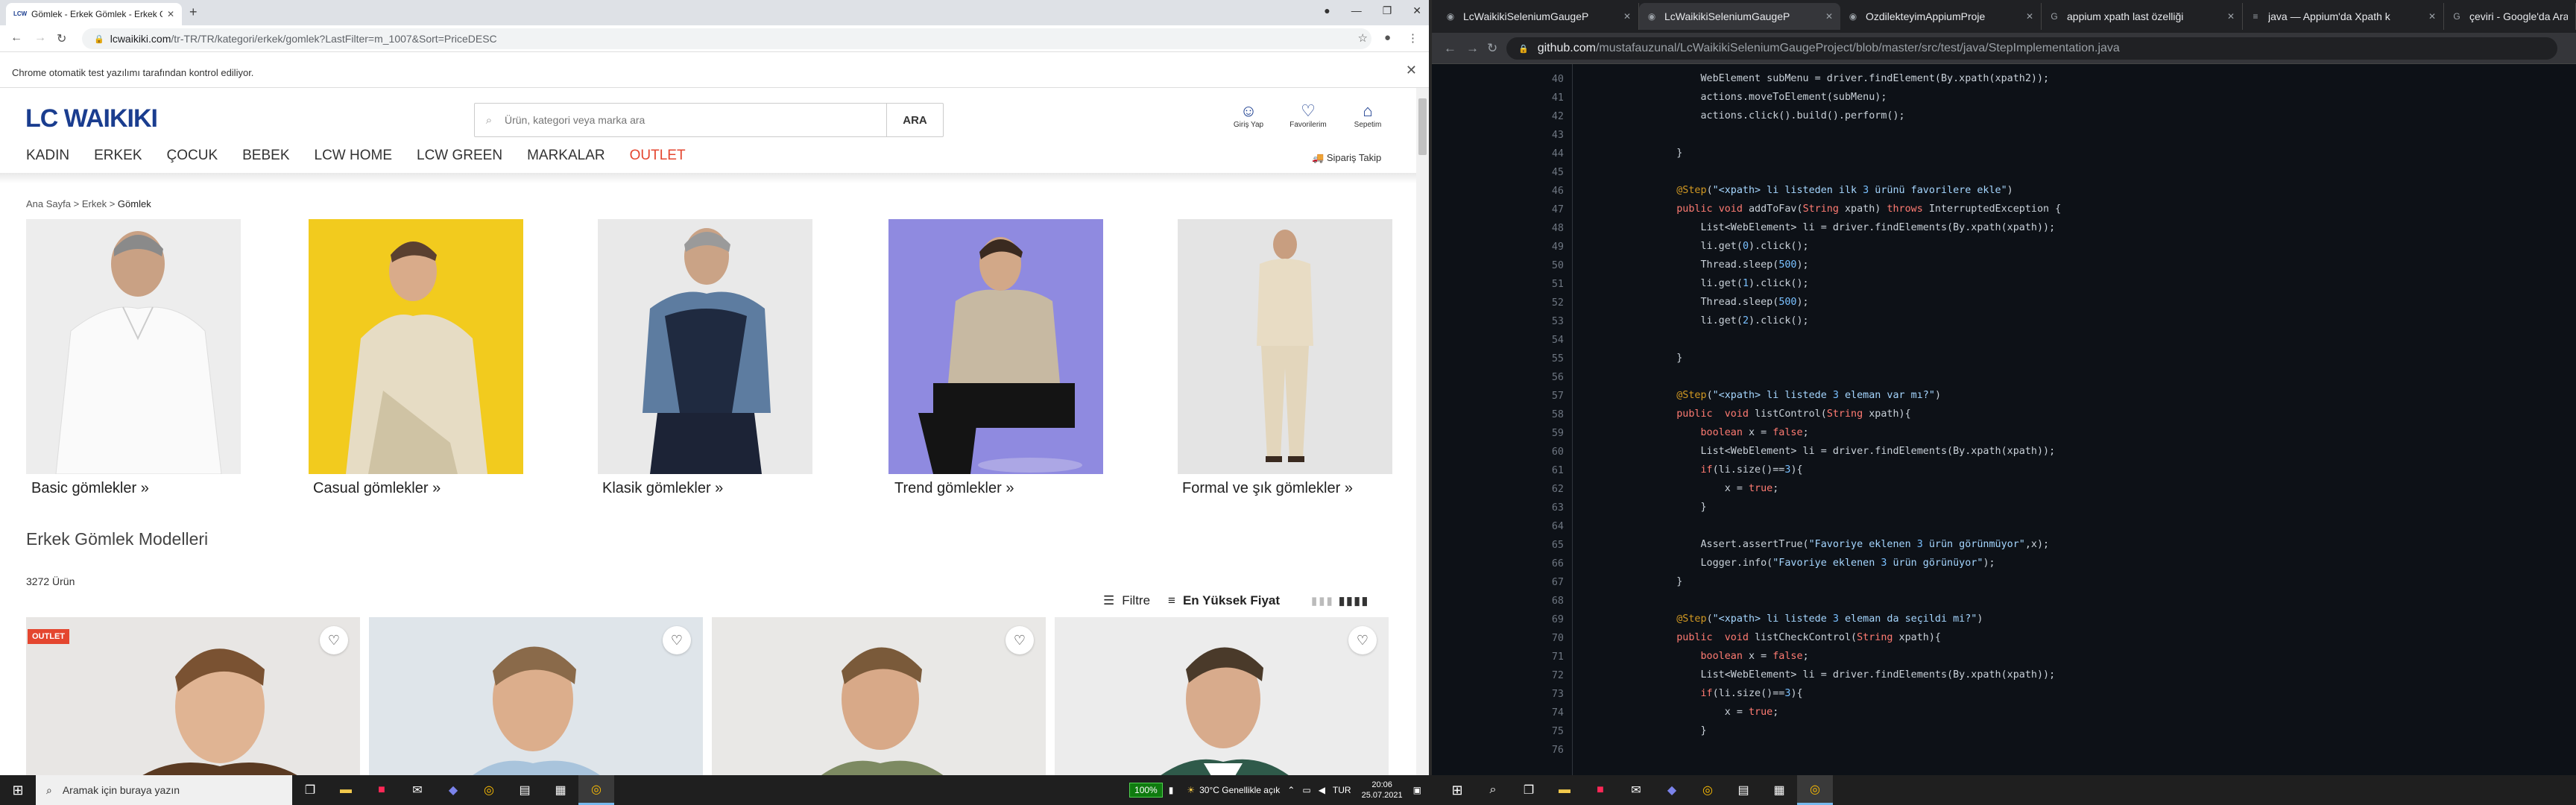 This screenshot has height=805, width=2576. I want to click on line-number: 55, so click(1498, 358).